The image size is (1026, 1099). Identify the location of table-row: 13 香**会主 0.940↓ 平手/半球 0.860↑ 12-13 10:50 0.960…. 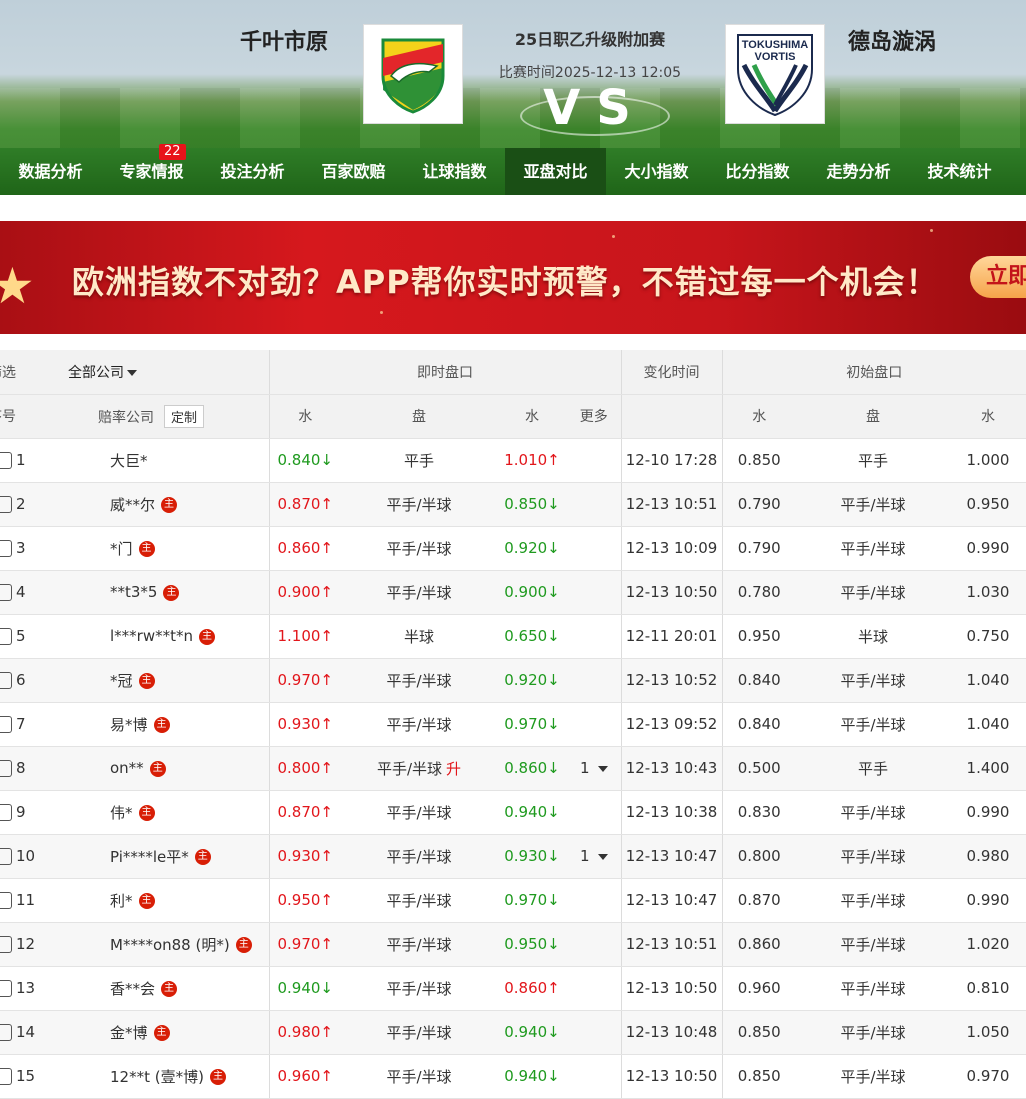
(513, 988).